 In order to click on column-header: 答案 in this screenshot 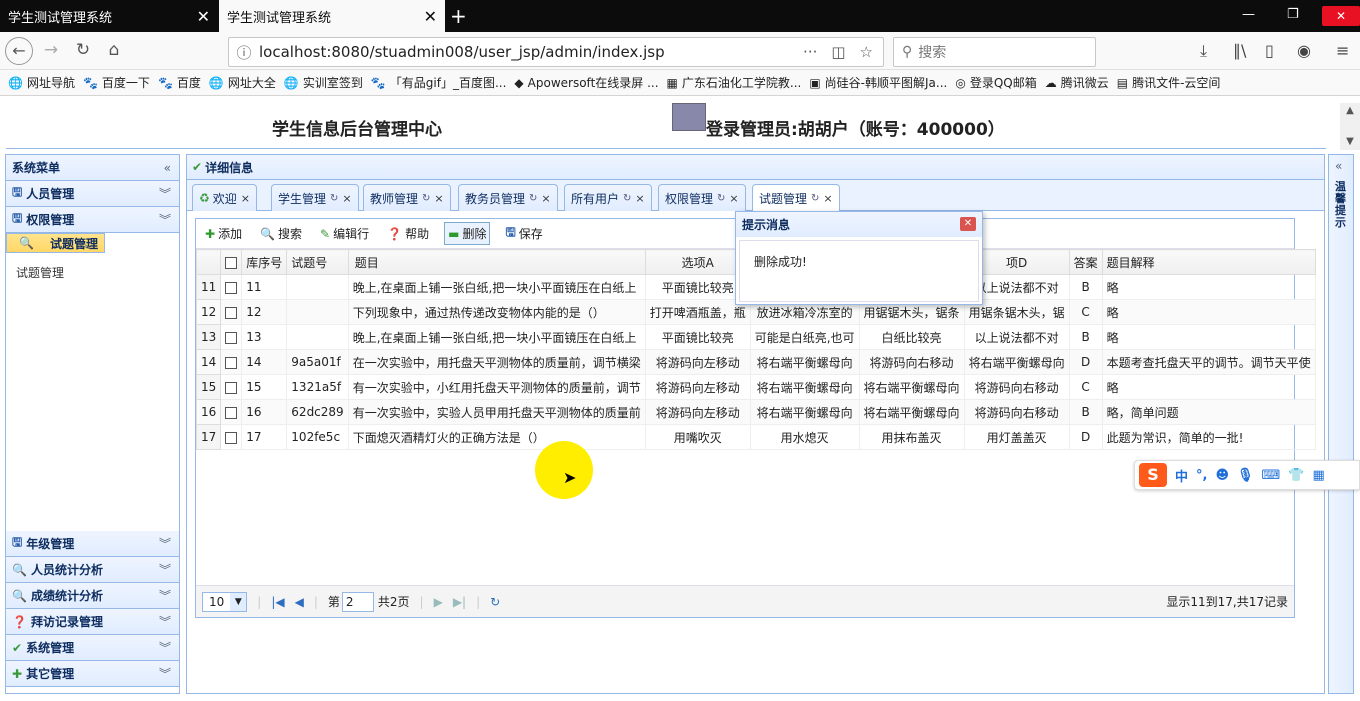, I will do `click(1085, 262)`.